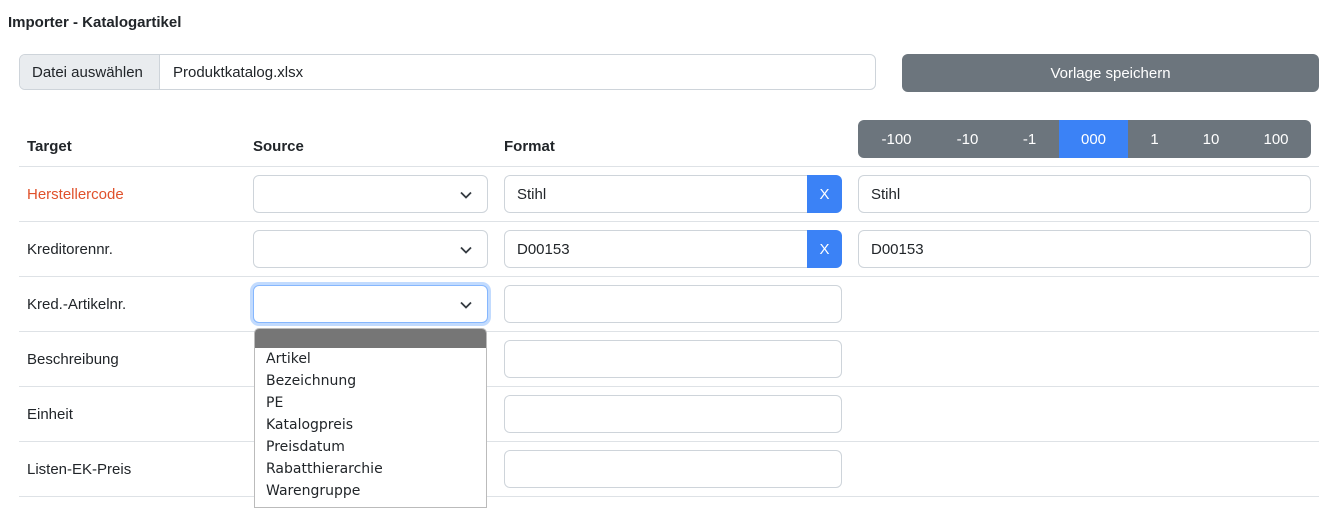  Describe the element at coordinates (70, 249) in the screenshot. I see `target-kreditorennr: Kreditorennr.` at that location.